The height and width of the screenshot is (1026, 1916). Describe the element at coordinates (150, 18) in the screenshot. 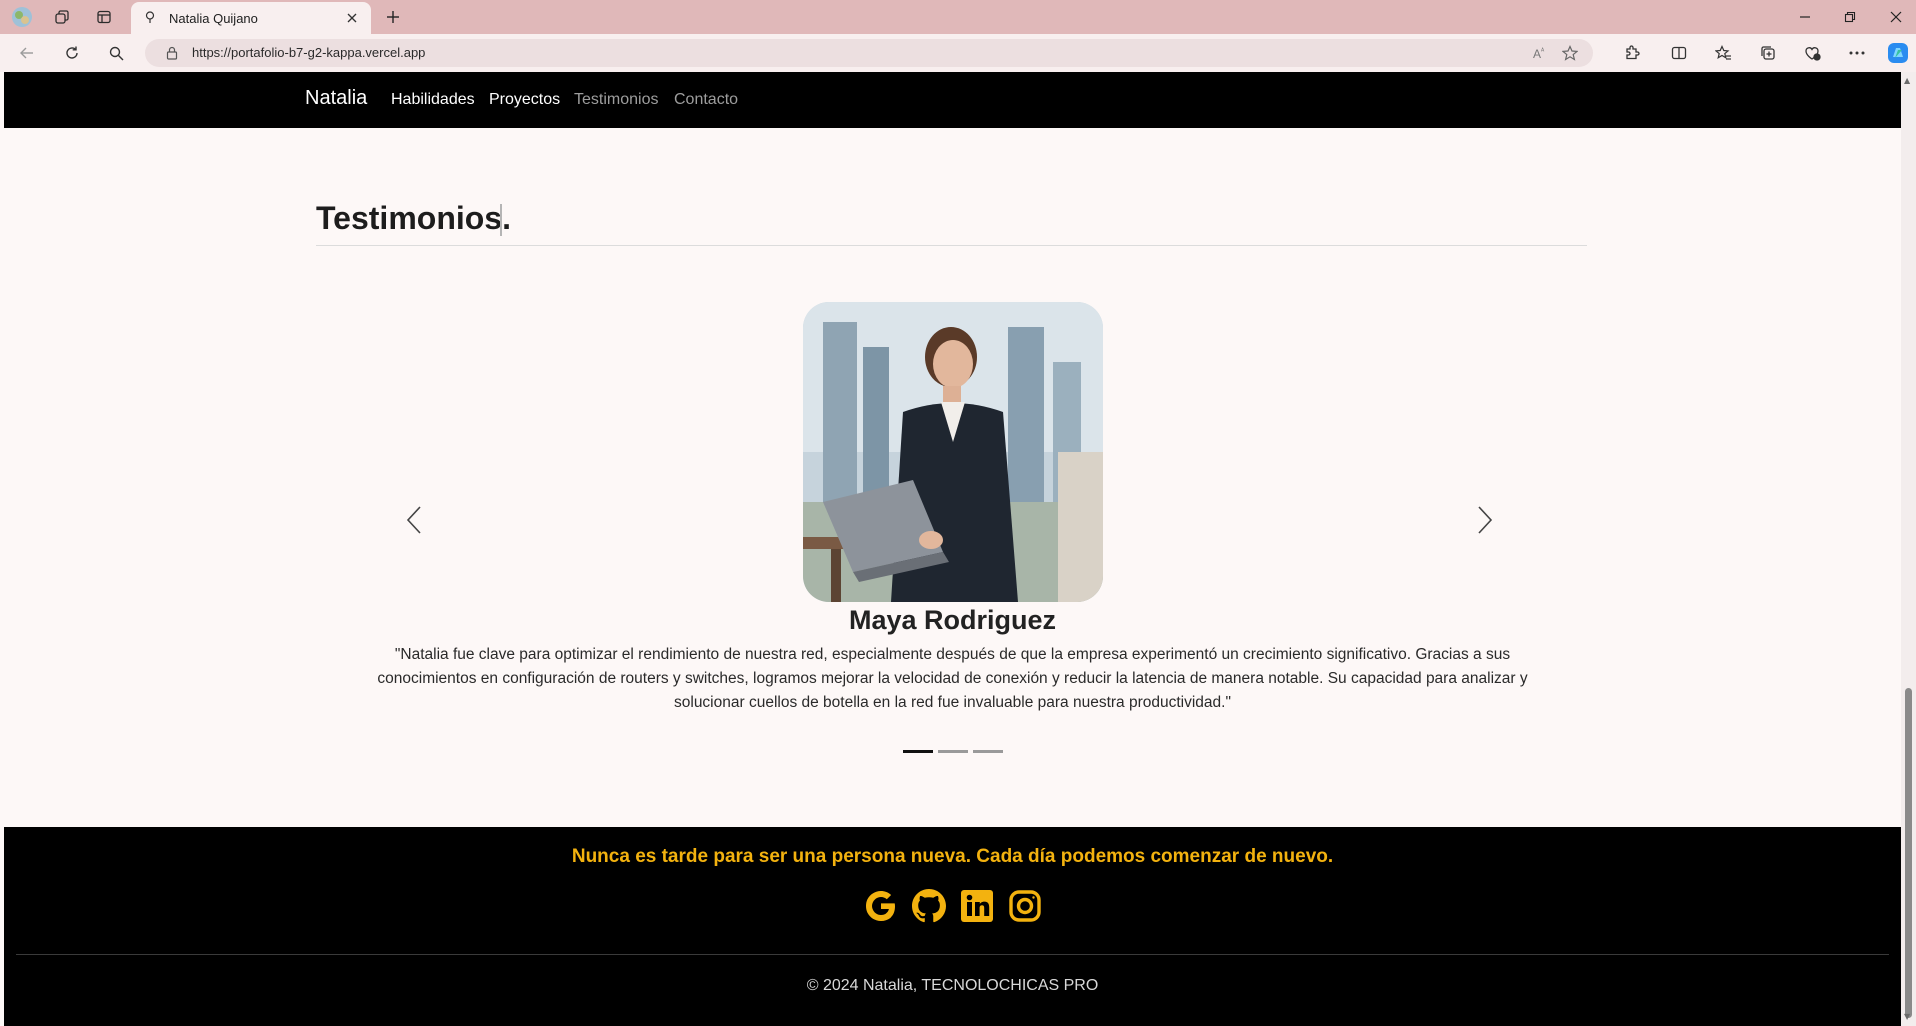

I see `tab-pin-icon` at that location.